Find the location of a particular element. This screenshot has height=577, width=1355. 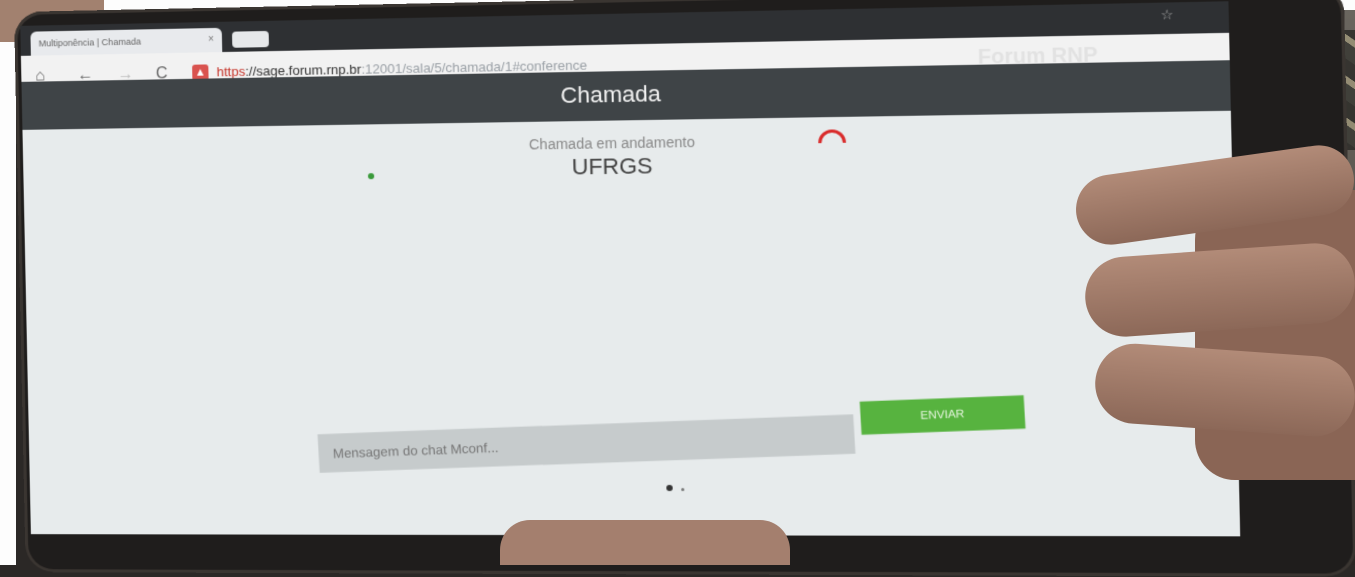

star-icon: ☆ is located at coordinates (1173, 14).